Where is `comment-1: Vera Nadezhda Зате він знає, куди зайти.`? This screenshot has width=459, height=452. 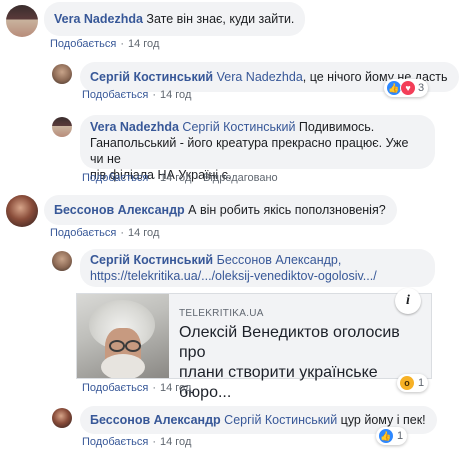 comment-1: Vera Nadezhda Зате він знає, куди зайти. is located at coordinates (156, 19).